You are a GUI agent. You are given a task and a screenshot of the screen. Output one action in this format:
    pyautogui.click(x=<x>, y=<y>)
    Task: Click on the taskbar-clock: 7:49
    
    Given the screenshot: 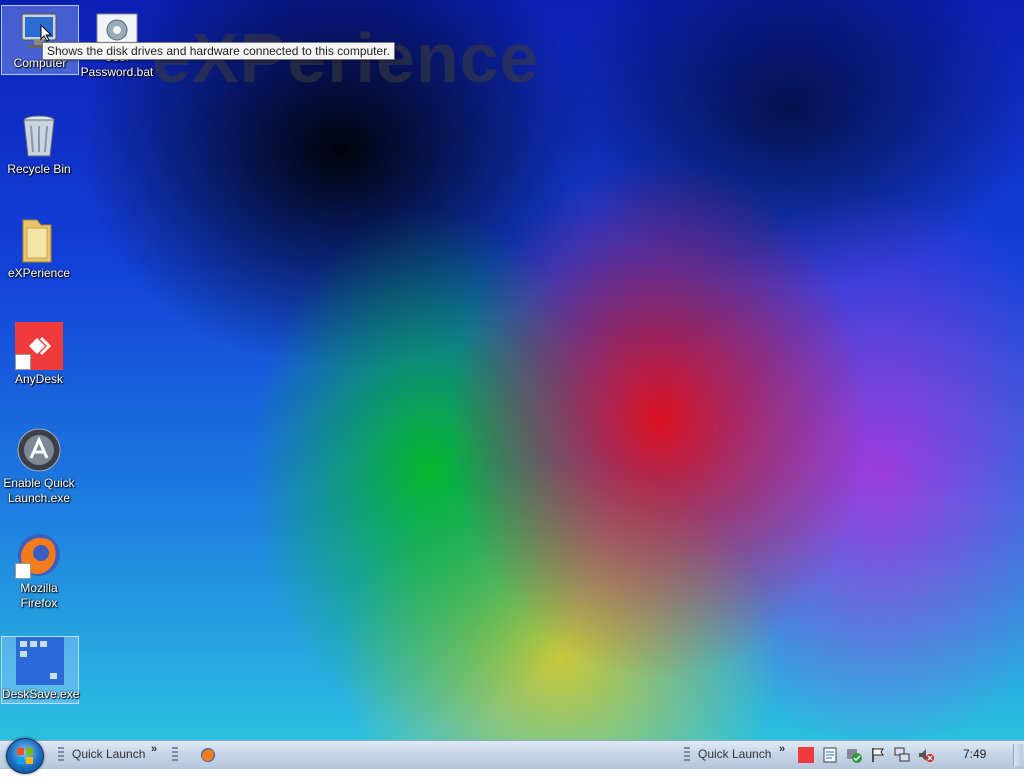 What is the action you would take?
    pyautogui.click(x=974, y=754)
    